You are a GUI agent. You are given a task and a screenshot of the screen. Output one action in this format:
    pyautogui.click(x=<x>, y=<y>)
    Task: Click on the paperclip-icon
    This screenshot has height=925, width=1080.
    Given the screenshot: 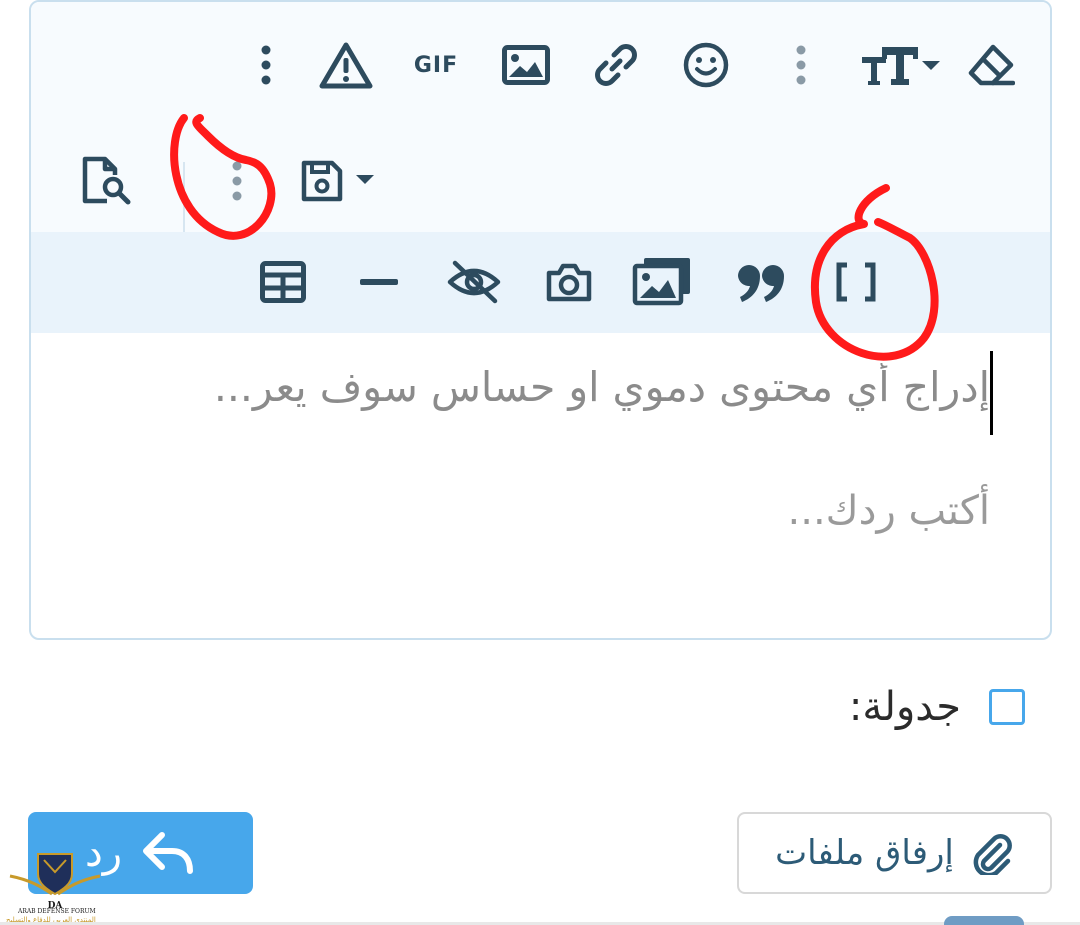 What is the action you would take?
    pyautogui.click(x=992, y=854)
    